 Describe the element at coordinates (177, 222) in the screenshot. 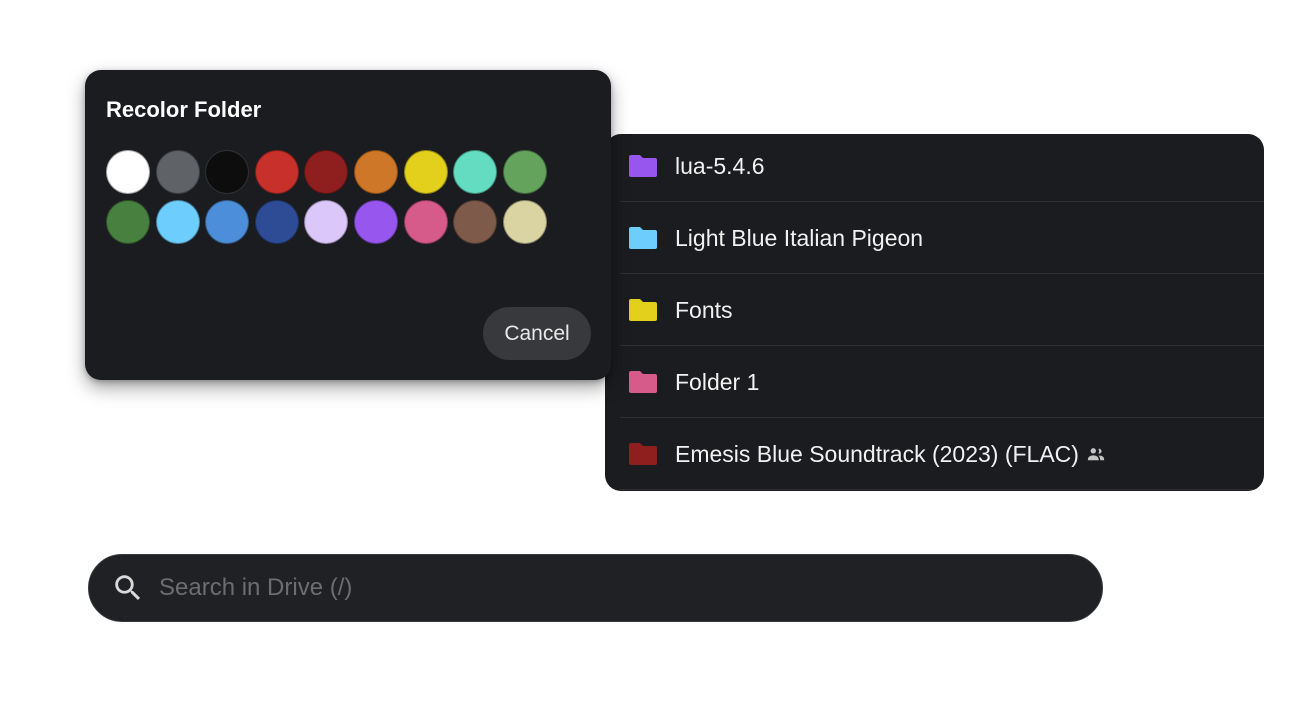

I see `color-swatch-light-blue` at that location.